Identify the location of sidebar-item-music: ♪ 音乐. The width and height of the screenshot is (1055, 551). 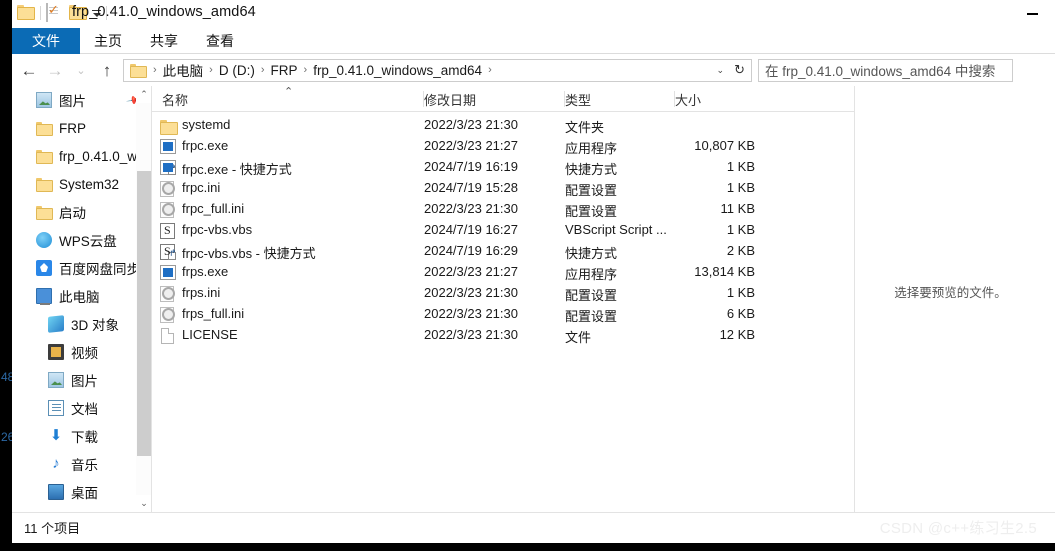
(82, 464).